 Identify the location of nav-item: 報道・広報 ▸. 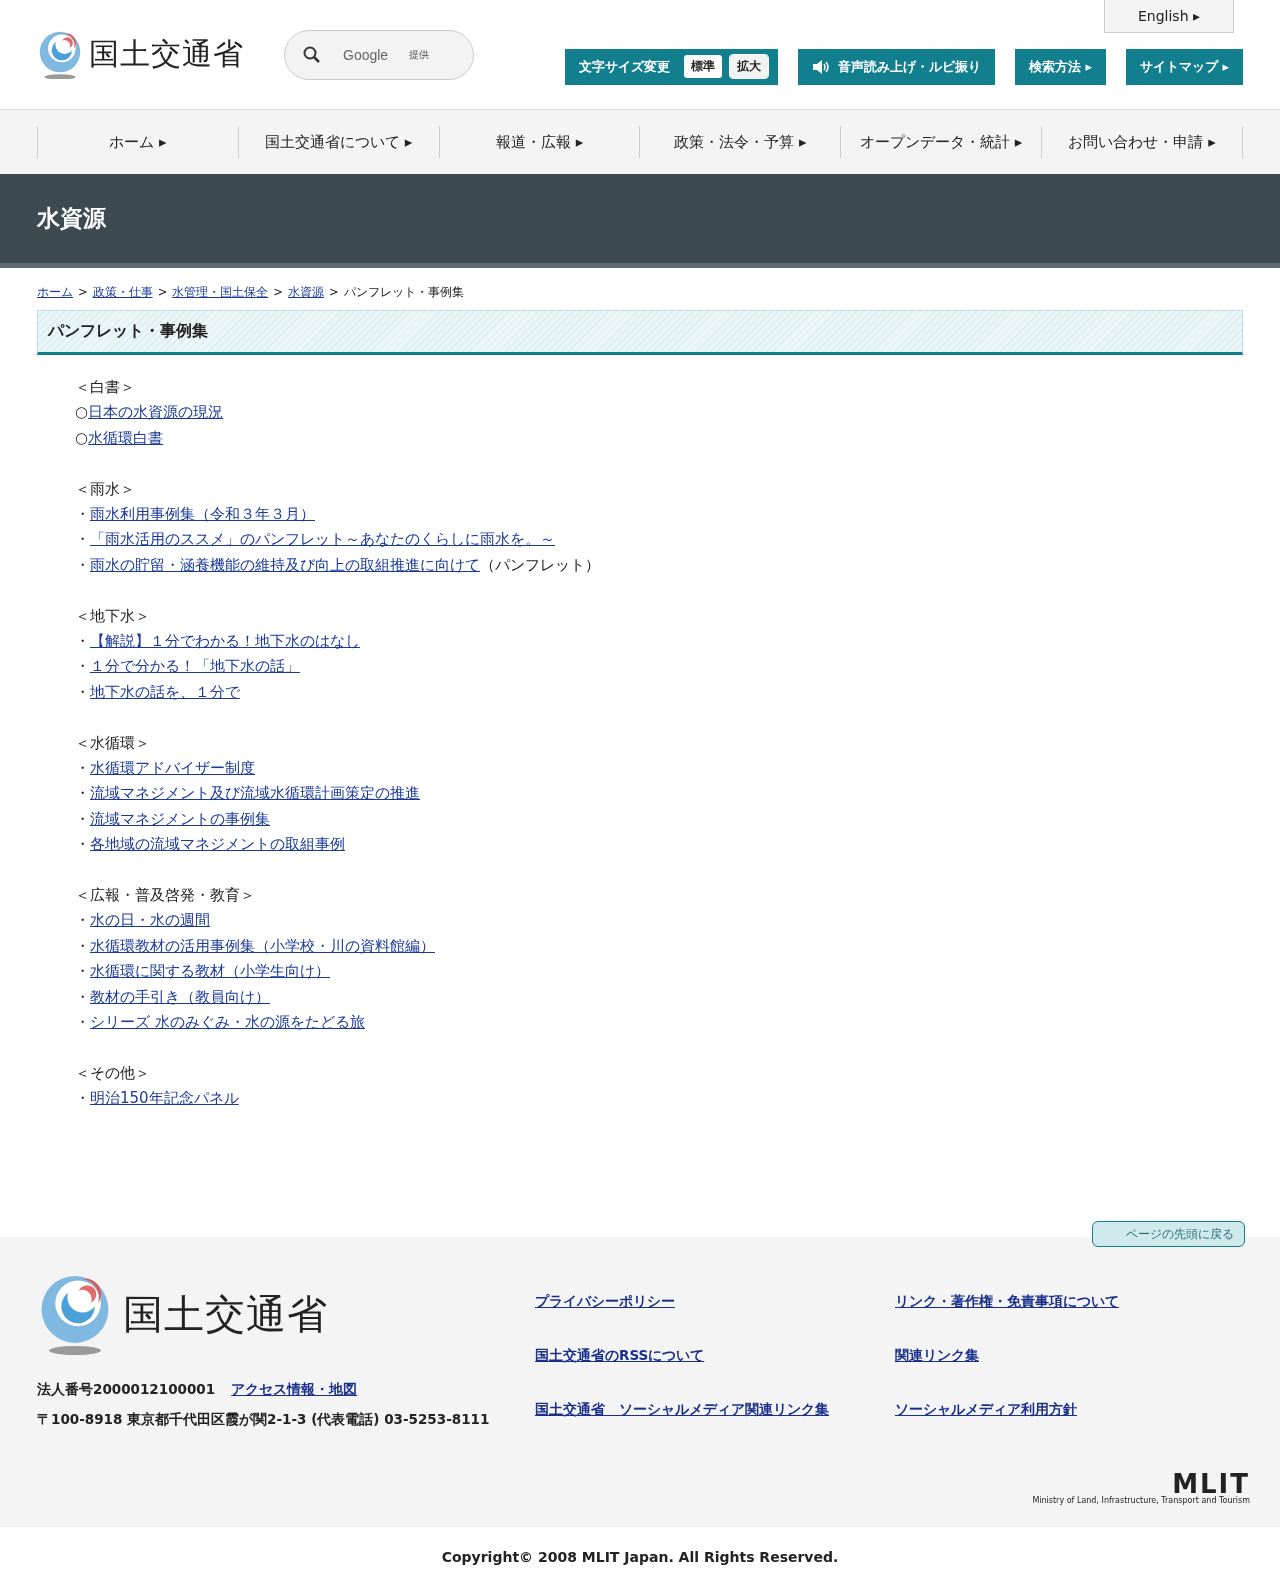
(539, 142).